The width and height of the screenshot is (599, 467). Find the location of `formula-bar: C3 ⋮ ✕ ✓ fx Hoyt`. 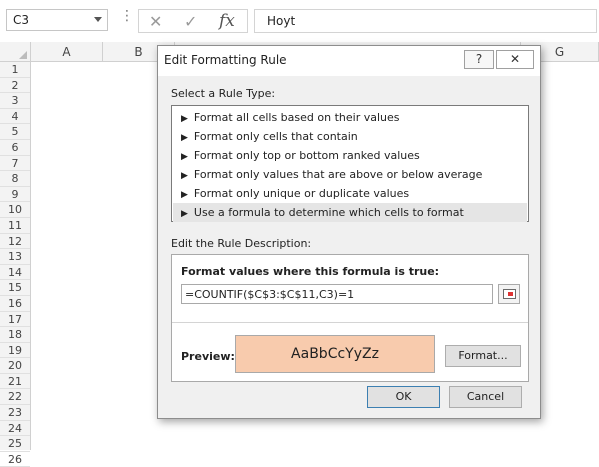

formula-bar: C3 ⋮ ✕ ✓ fx Hoyt is located at coordinates (299, 21).